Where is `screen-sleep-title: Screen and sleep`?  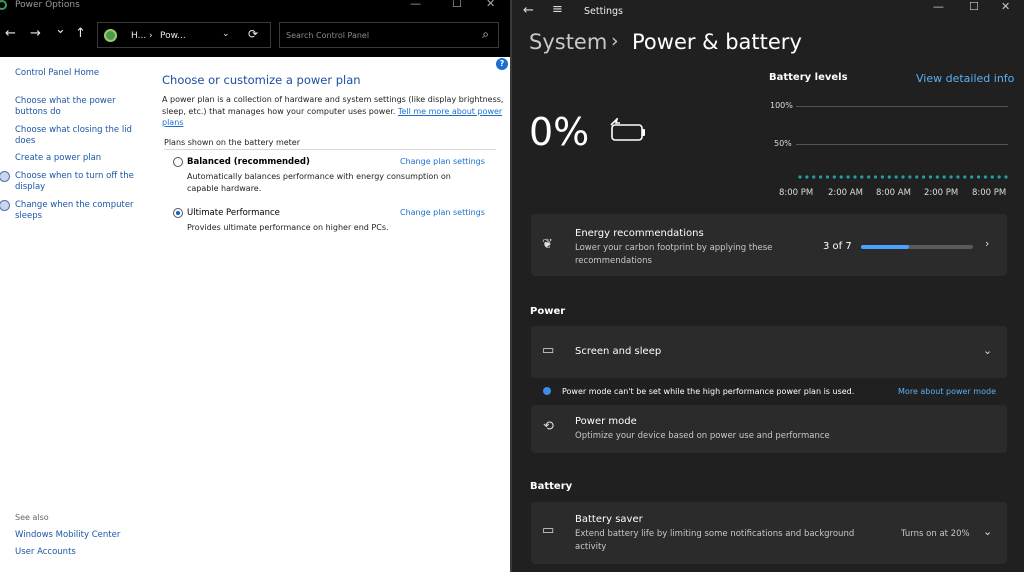
screen-sleep-title: Screen and sleep is located at coordinates (618, 351).